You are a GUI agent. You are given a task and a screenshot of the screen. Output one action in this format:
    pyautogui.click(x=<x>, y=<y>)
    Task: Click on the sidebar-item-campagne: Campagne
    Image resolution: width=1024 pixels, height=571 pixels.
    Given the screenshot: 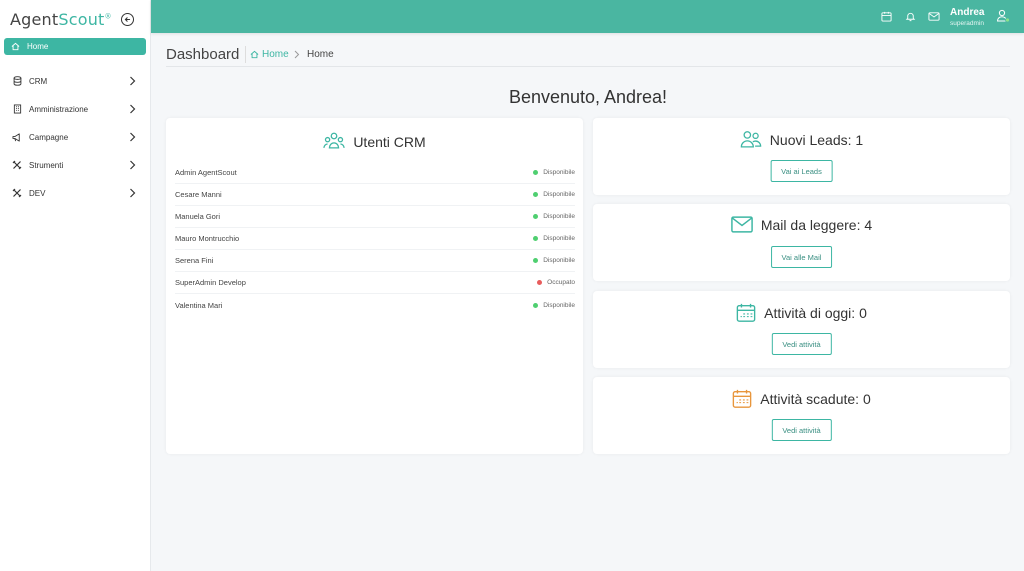 What is the action you would take?
    pyautogui.click(x=75, y=137)
    